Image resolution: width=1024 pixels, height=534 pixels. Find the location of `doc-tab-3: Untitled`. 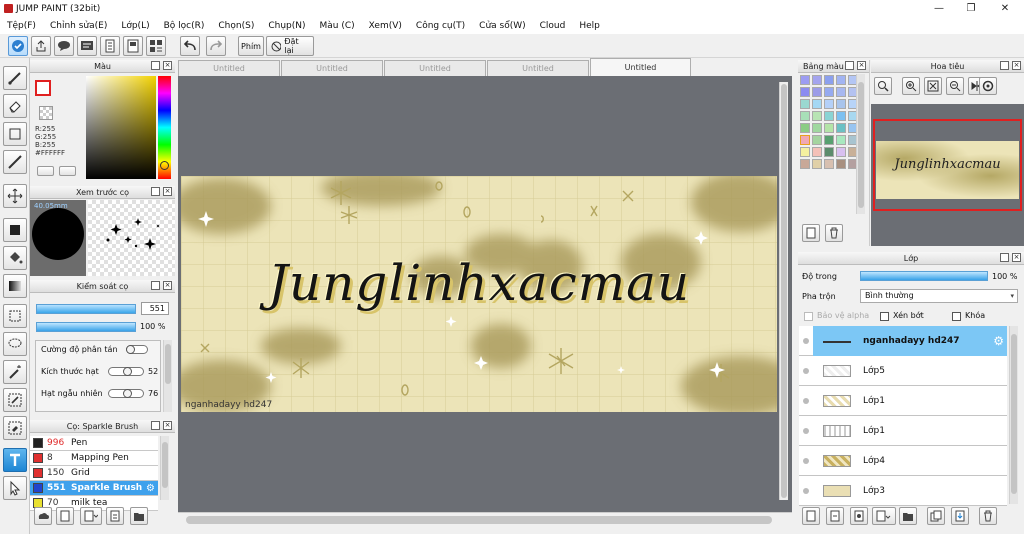

doc-tab-3: Untitled is located at coordinates (435, 68).